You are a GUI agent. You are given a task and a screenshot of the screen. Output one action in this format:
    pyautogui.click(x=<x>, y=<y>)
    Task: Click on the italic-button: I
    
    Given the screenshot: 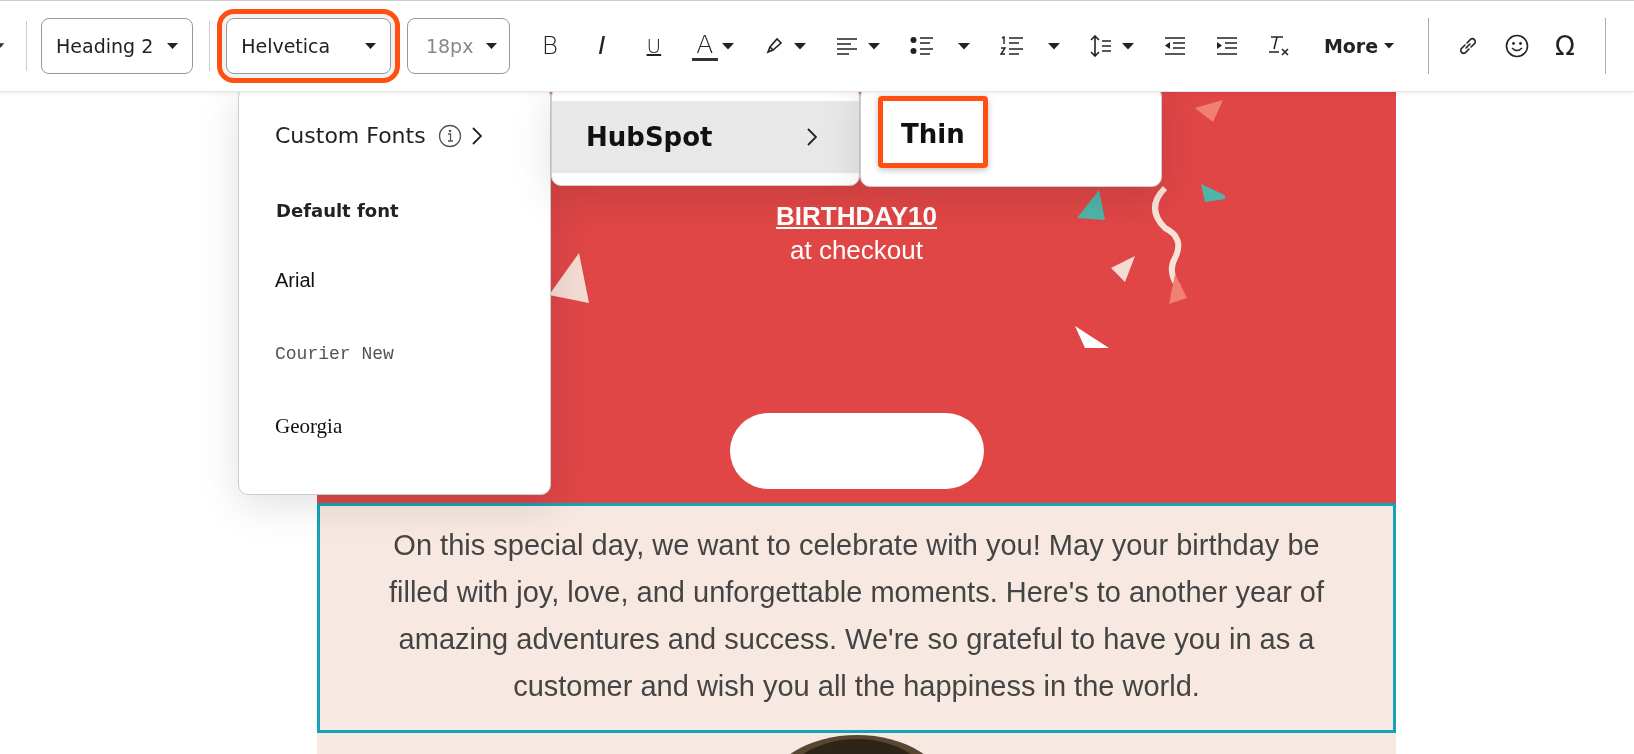 What is the action you would take?
    pyautogui.click(x=601, y=46)
    